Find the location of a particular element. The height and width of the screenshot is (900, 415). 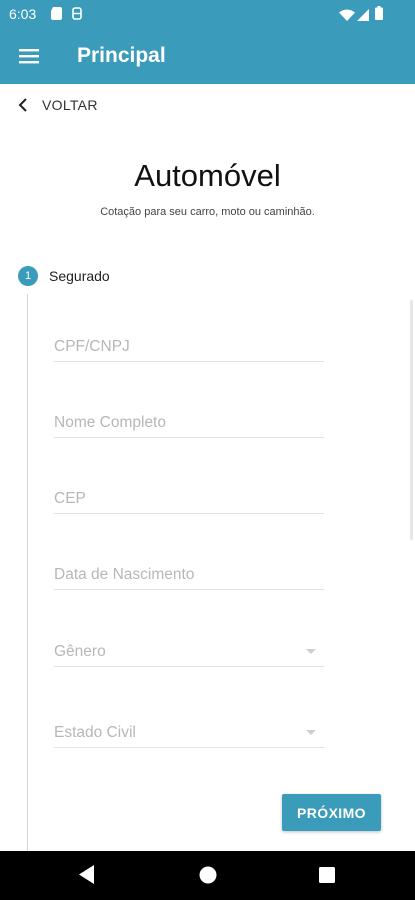

marital-status-select: Estado Civil is located at coordinates (189, 733).